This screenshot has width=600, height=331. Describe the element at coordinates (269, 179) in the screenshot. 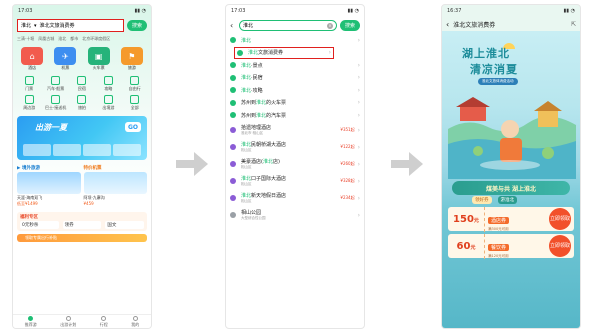

I see `suggestion-text-part: 口子国际大酒店` at that location.